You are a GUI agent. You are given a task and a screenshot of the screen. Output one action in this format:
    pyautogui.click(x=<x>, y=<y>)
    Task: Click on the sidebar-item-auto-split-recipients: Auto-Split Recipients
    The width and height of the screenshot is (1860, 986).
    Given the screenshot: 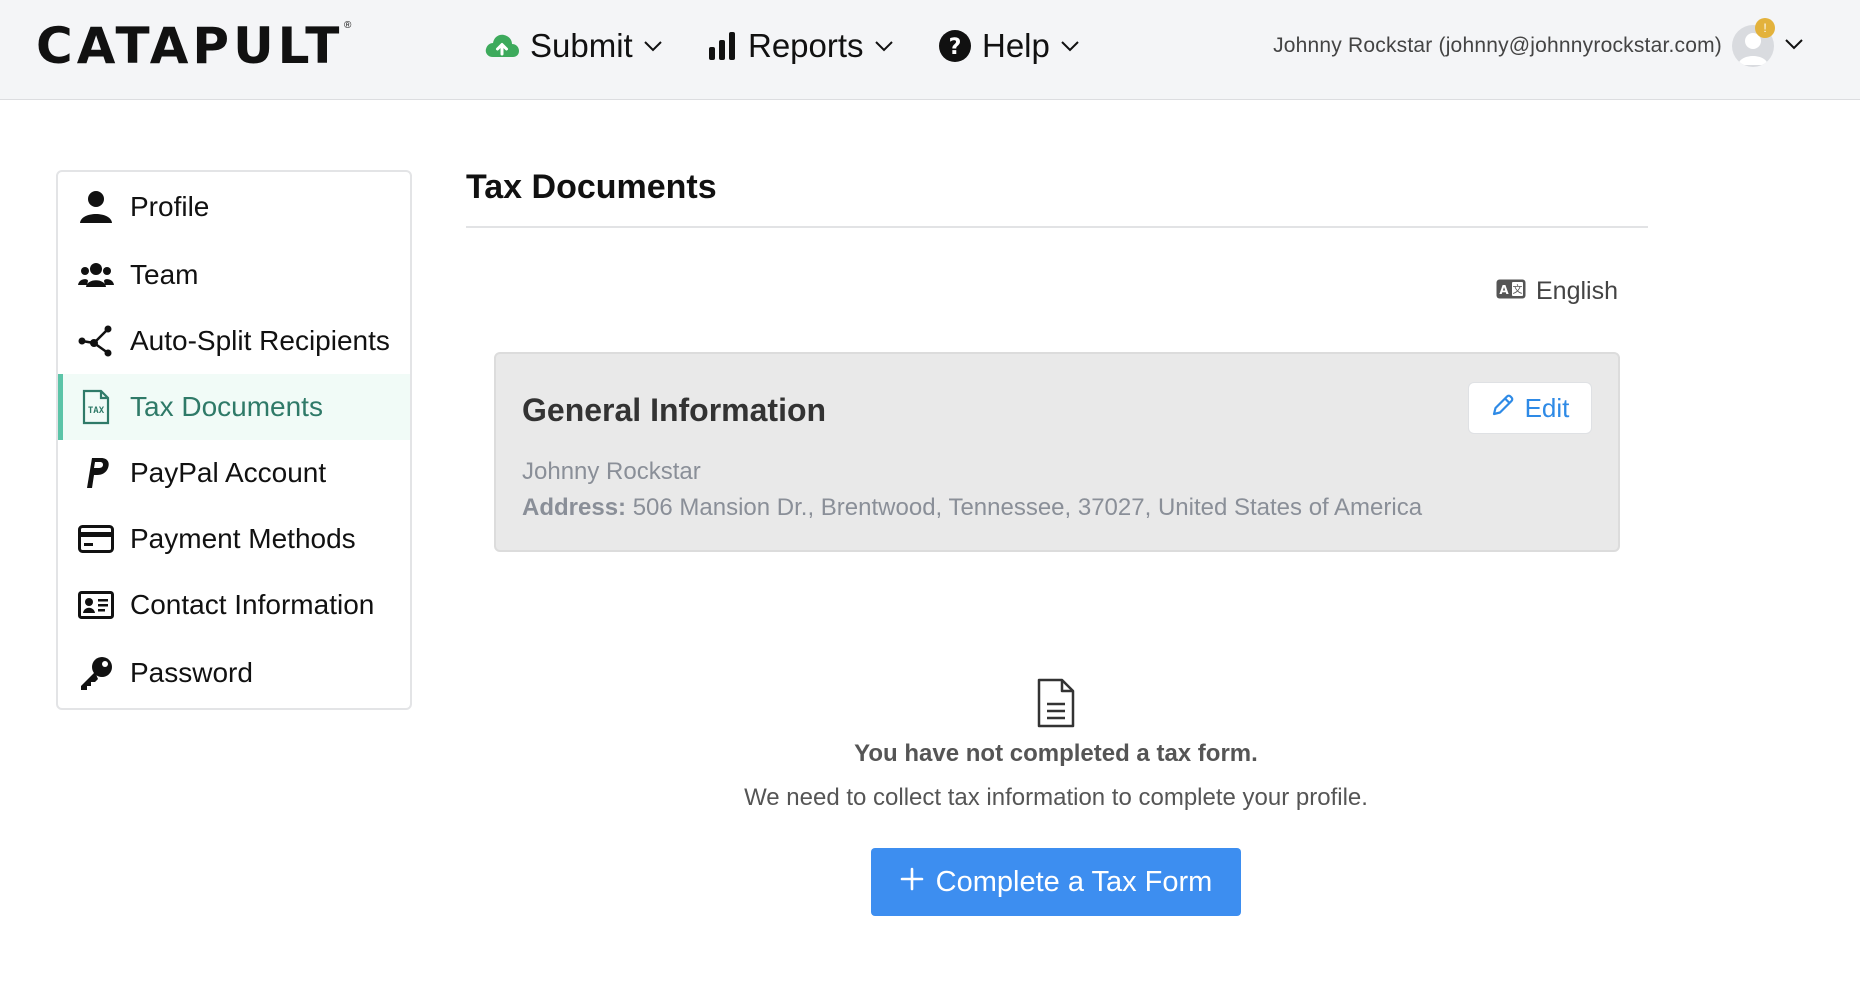 What is the action you would take?
    pyautogui.click(x=234, y=341)
    